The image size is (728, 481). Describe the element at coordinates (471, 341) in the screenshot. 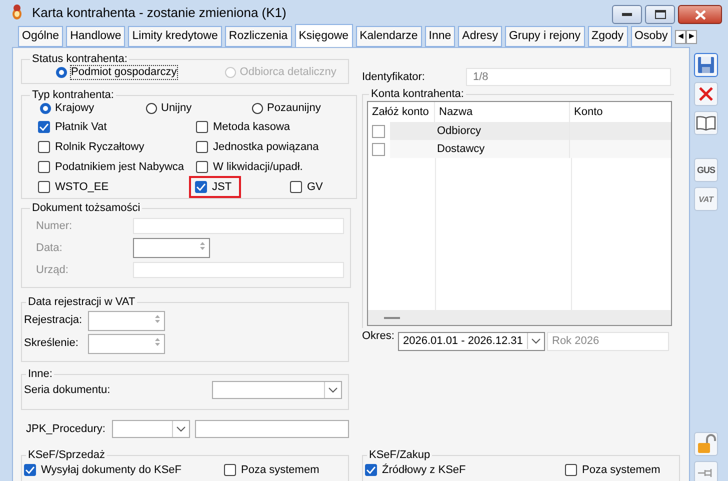

I see `period-dropdown: 2026.01.01 - 2026.12.31` at that location.